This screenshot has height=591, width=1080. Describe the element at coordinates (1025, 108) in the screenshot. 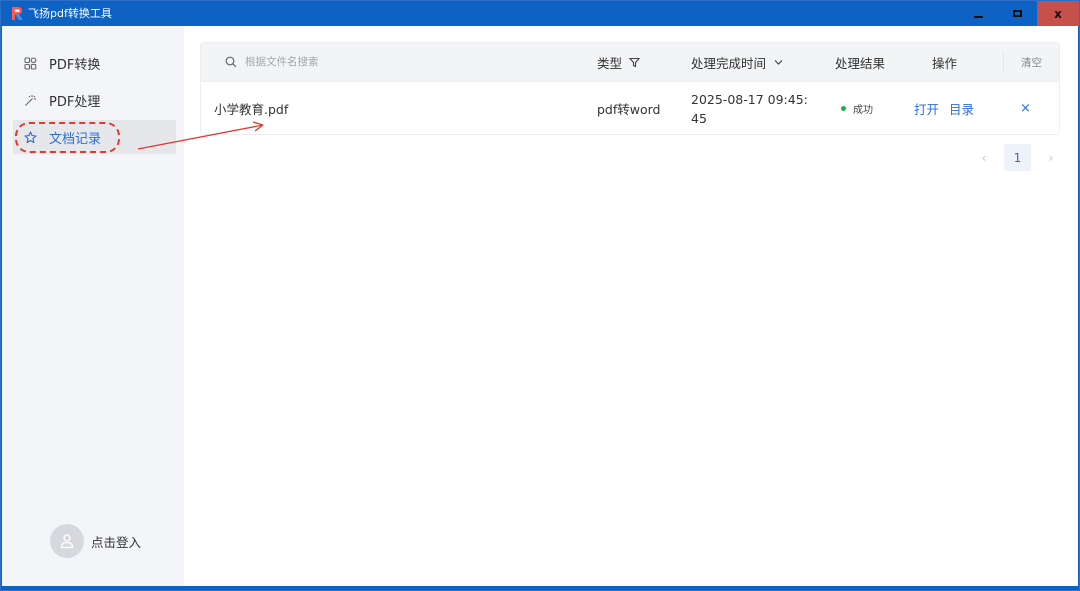

I see `delete-icon: ×` at that location.